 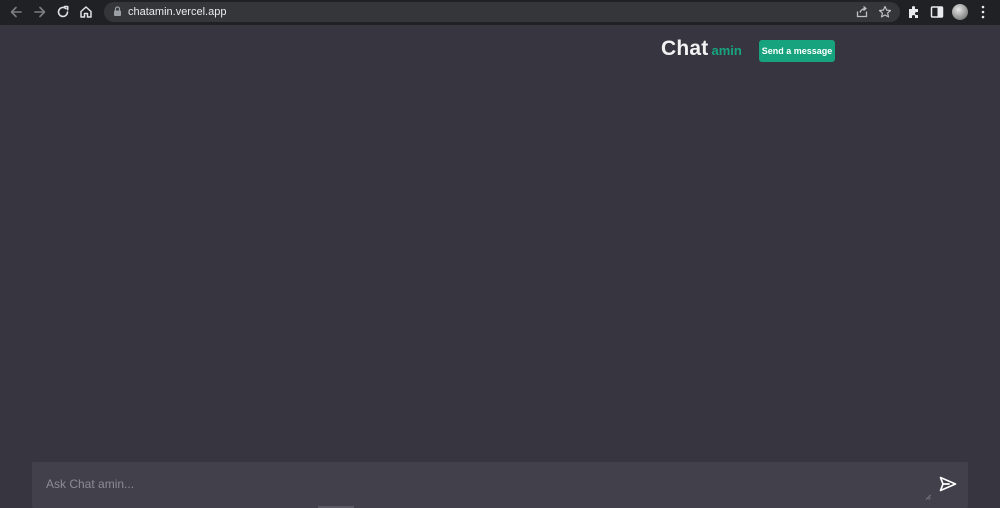 I want to click on reload-icon, so click(x=63, y=11).